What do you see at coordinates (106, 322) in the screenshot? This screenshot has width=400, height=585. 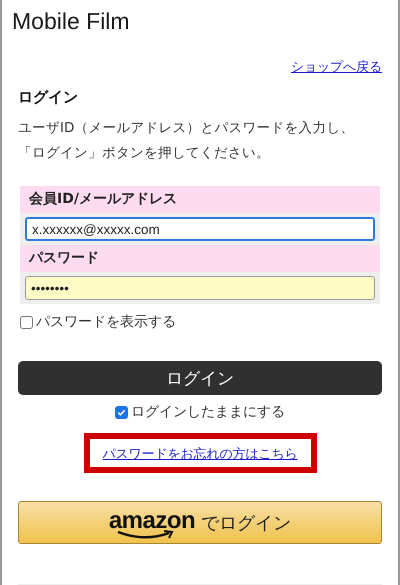 I see `checkbox-label: パスワードを表示する` at bounding box center [106, 322].